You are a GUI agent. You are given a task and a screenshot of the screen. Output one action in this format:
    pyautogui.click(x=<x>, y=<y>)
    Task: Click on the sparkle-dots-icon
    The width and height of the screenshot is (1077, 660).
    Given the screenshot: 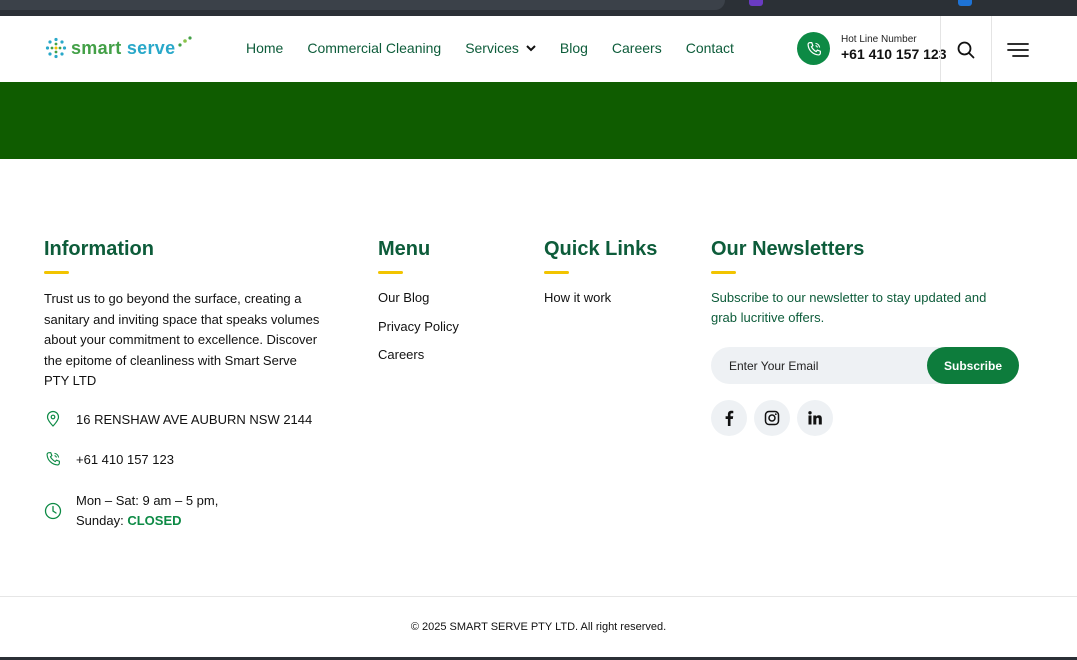 What is the action you would take?
    pyautogui.click(x=185, y=41)
    